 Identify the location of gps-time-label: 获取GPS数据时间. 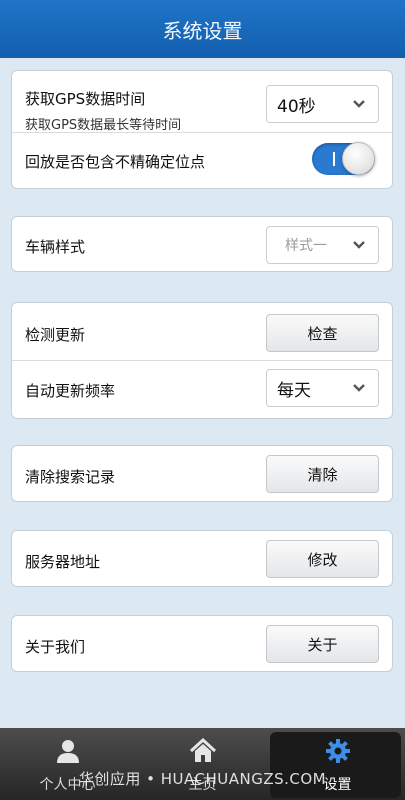
(85, 99).